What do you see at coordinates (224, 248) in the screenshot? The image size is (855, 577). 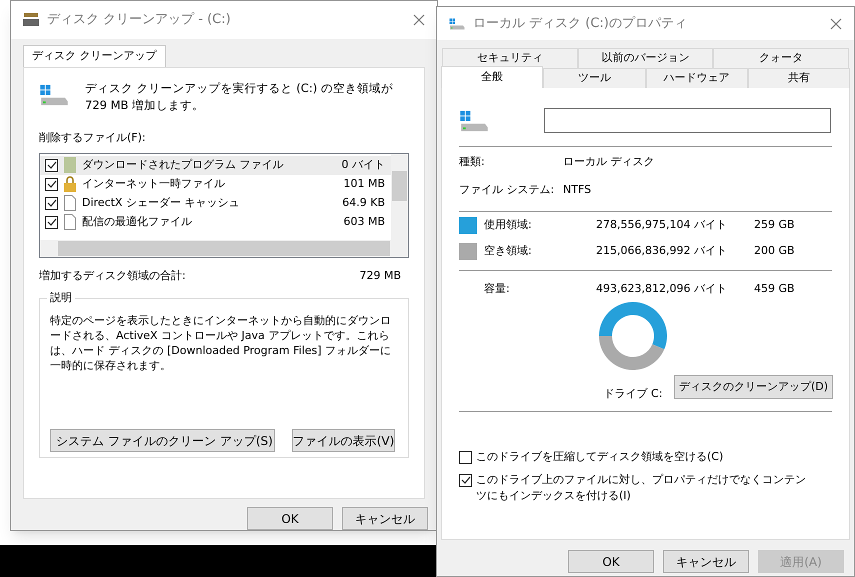 I see `horizontal-scrollbar` at bounding box center [224, 248].